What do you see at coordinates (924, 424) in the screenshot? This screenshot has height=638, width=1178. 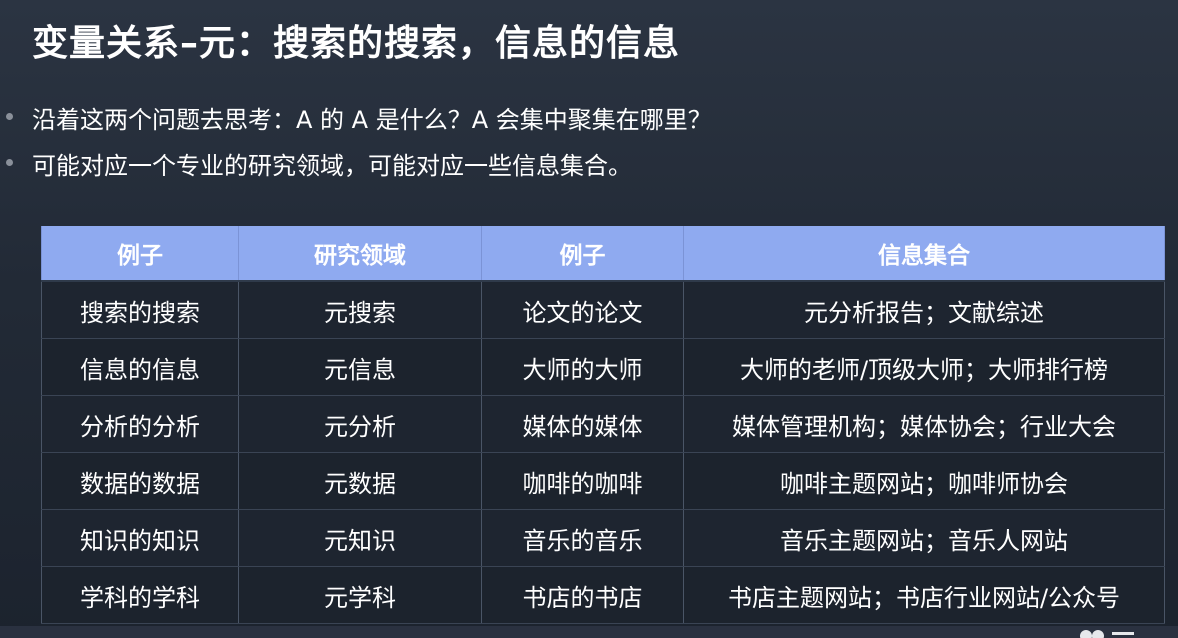 I see `table-cell: 媒体管理机构；媒体协会；行业大会` at bounding box center [924, 424].